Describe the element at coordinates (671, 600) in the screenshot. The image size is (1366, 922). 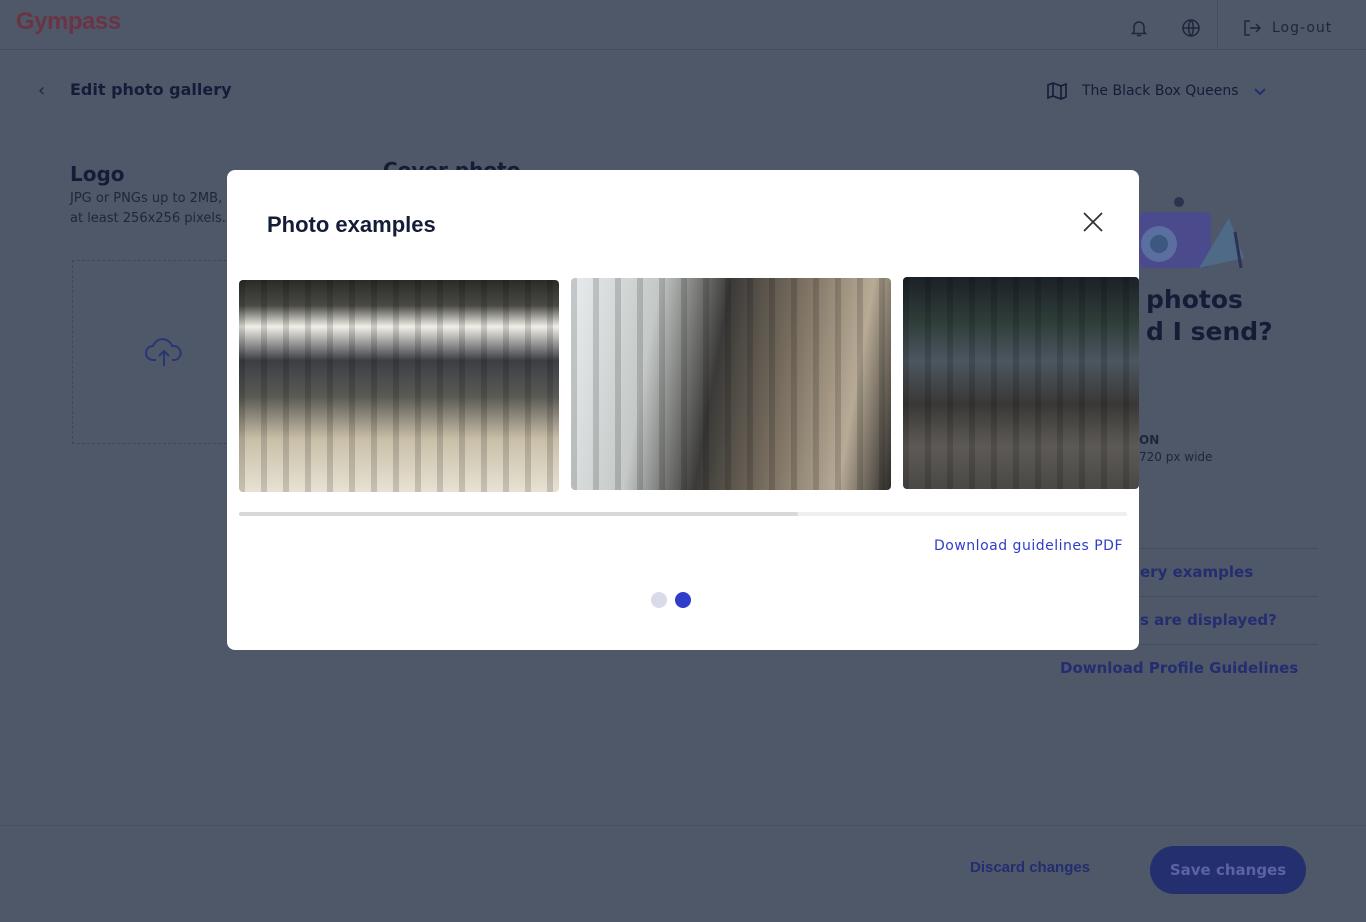
I see `pagination-dots` at that location.